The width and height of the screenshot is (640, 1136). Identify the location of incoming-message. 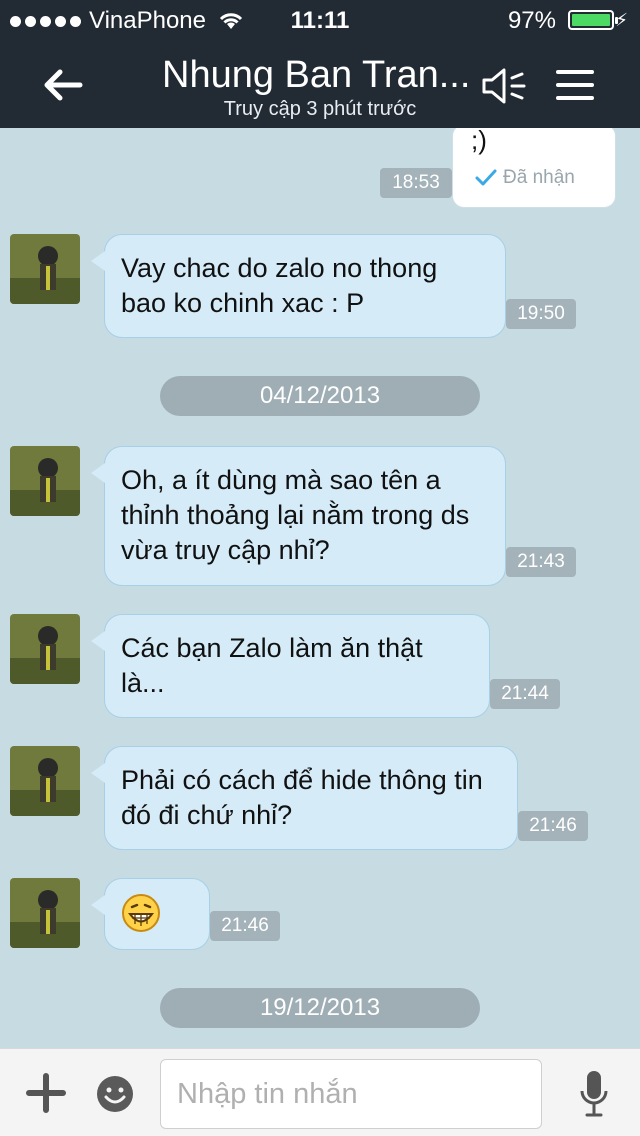
(150, 914).